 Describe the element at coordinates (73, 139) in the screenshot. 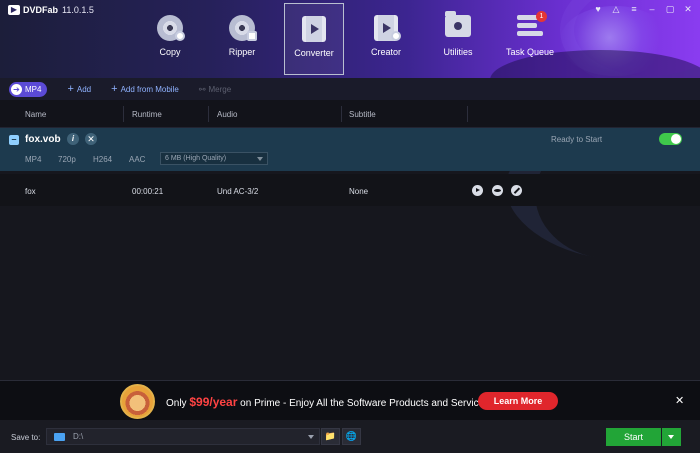

I see `info-icon: i` at that location.